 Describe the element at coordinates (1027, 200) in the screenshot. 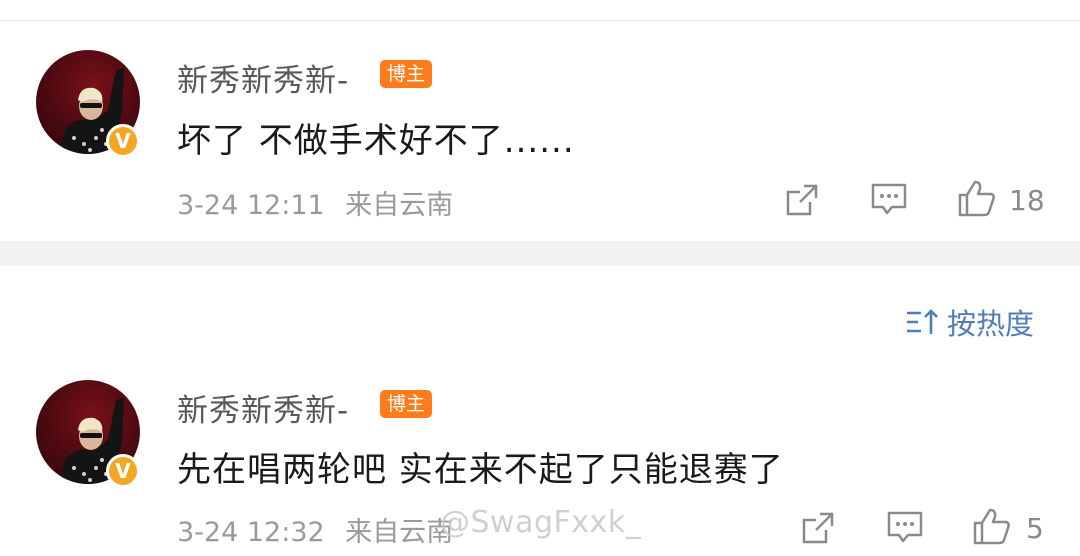

I see `like-count: 18` at that location.